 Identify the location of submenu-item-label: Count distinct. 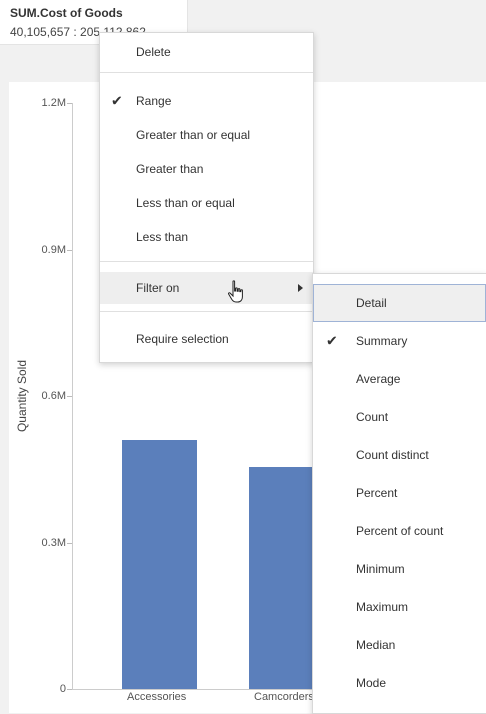
(392, 455).